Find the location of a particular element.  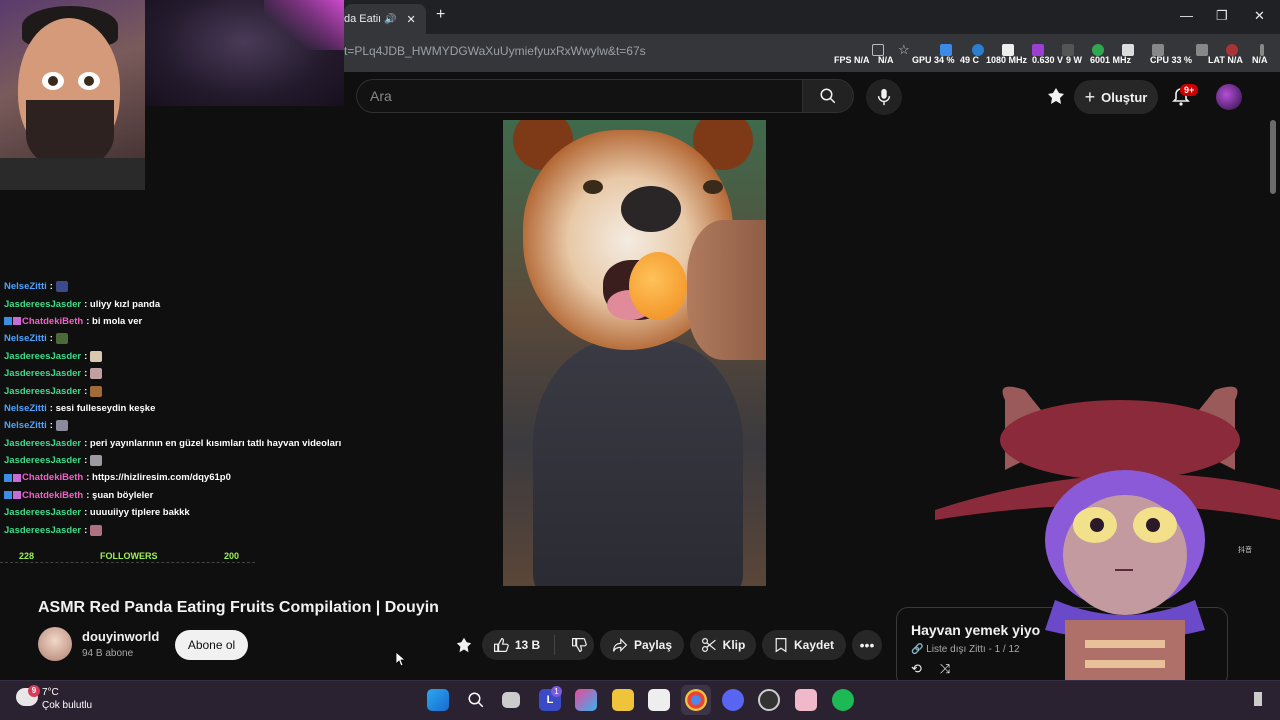

bookmark-star-icon: ☆ is located at coordinates (904, 50).